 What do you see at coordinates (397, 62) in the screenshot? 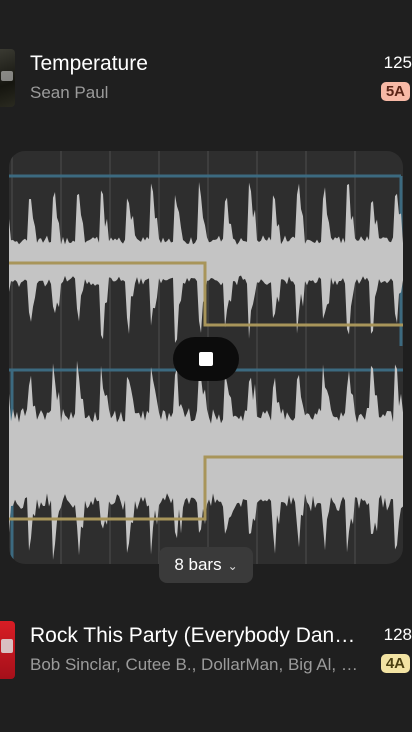
I see `track-bpm: 125` at bounding box center [397, 62].